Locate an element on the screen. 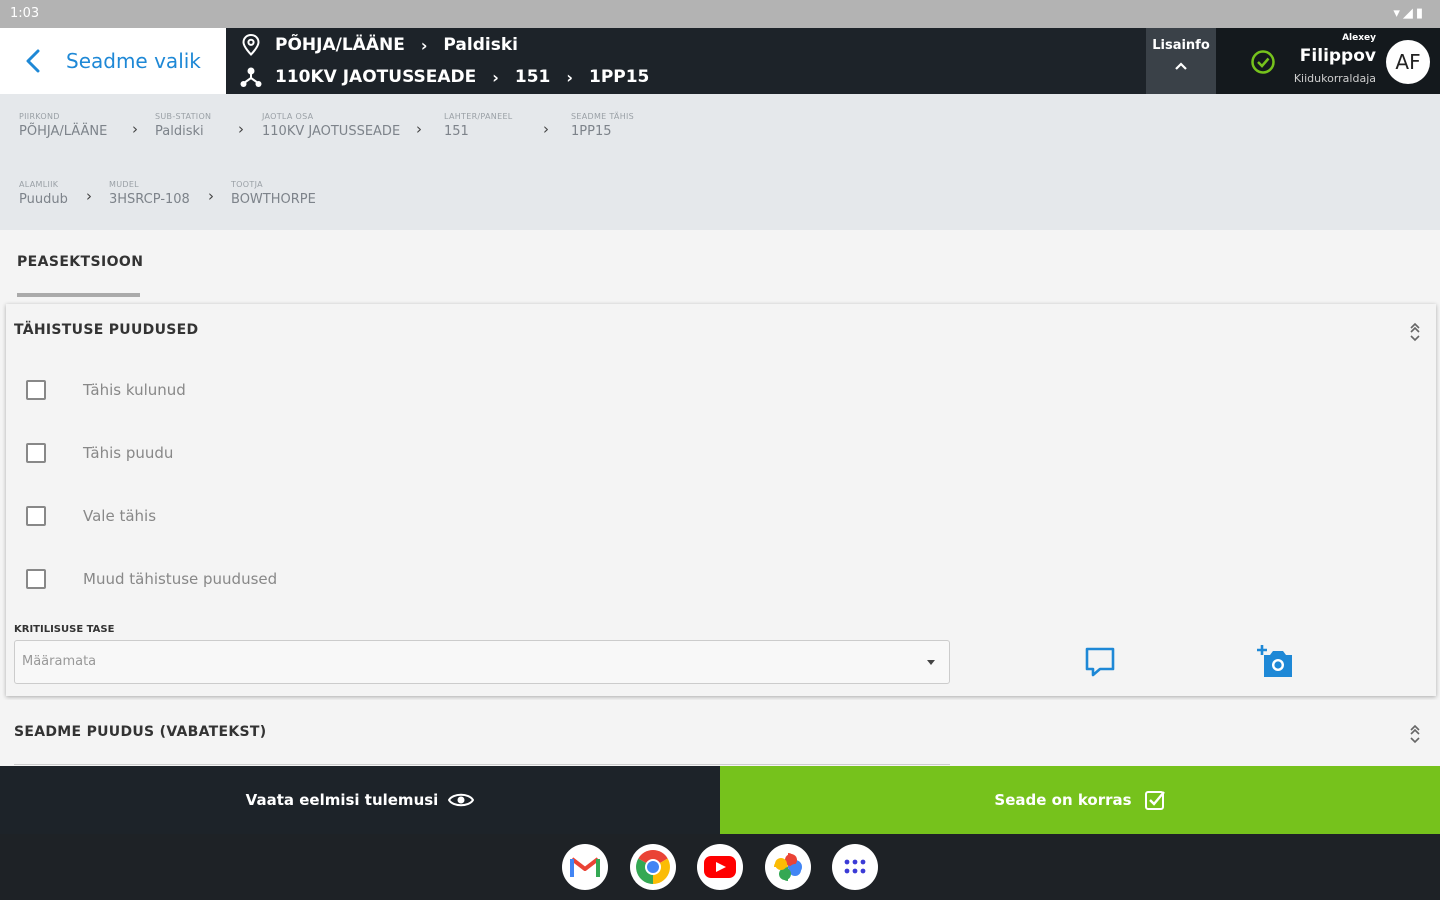 Image resolution: width=1440 pixels, height=900 pixels. lisainfo-label: Lisainfo is located at coordinates (1181, 45).